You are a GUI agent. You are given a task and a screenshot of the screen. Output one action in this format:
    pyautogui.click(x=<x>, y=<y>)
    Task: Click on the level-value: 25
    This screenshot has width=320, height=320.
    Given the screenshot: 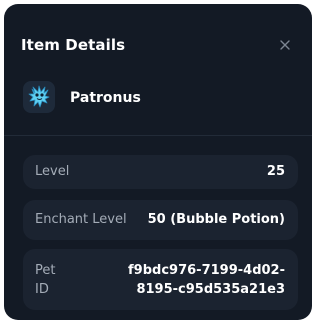 What is the action you would take?
    pyautogui.click(x=275, y=171)
    